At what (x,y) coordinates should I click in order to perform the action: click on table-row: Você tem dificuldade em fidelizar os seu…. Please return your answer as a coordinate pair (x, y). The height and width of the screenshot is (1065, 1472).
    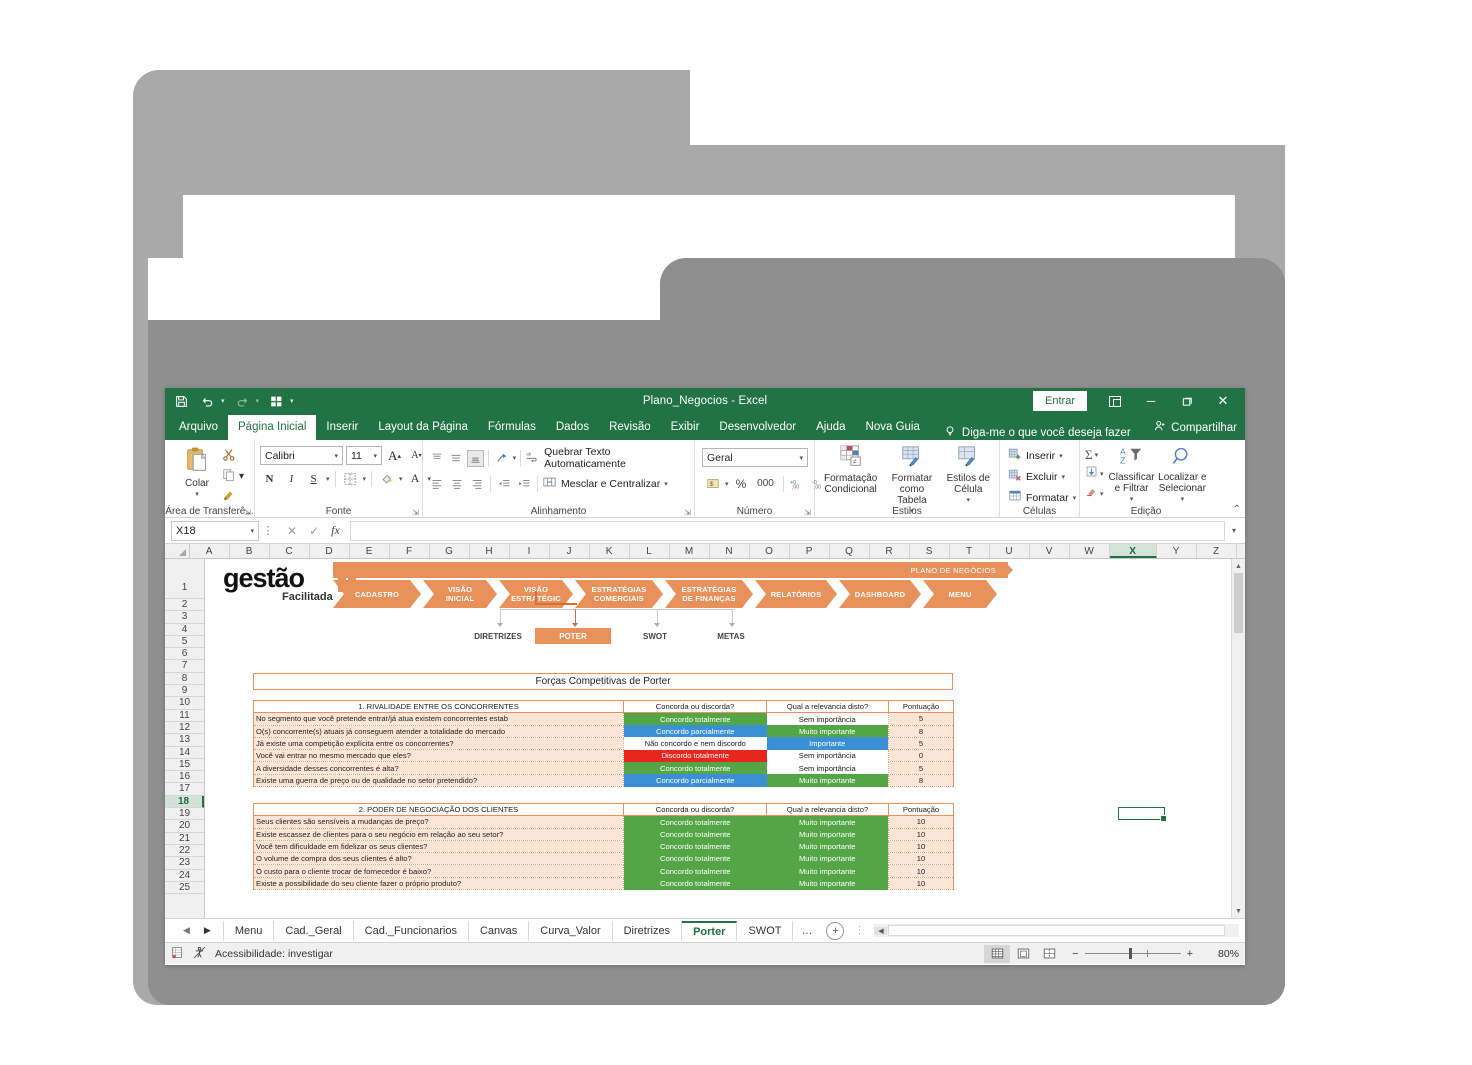
    Looking at the image, I should click on (603, 847).